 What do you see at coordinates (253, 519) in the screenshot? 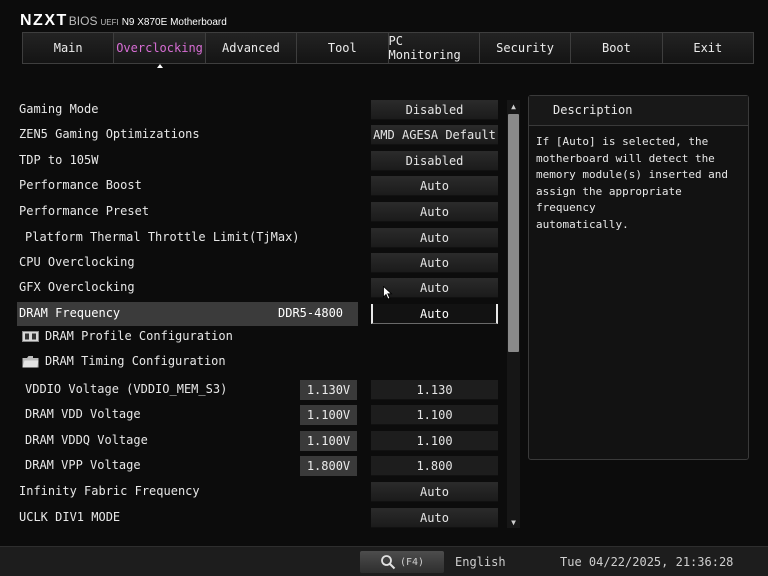
I see `setting-row-uclk-div1-mode: UCLK DIV1 MODE Auto` at bounding box center [253, 519].